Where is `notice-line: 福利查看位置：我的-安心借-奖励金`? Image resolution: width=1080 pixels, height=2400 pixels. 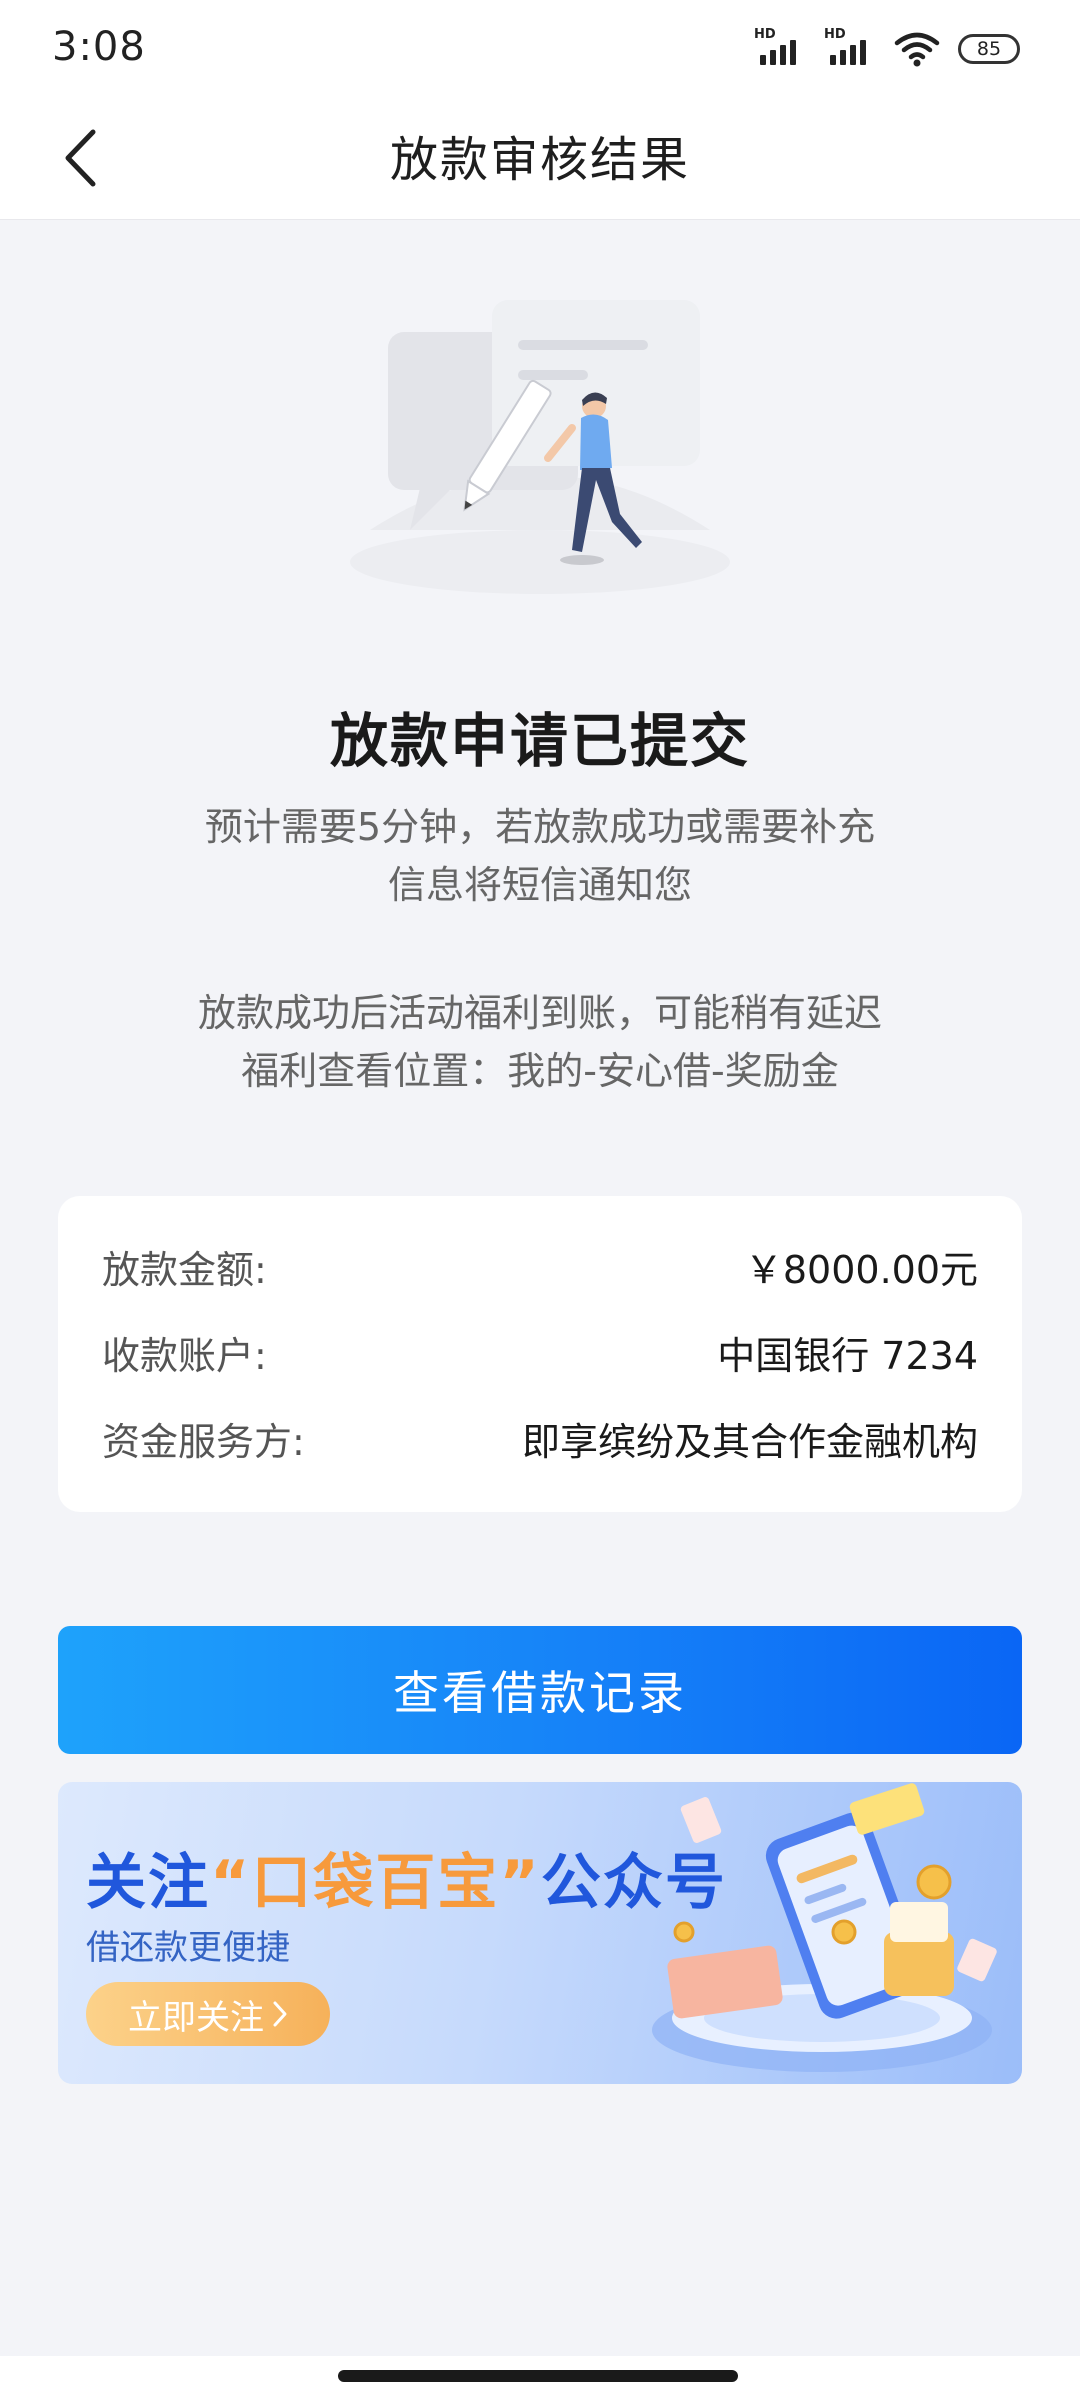 notice-line: 福利查看位置：我的-安心借-奖励金 is located at coordinates (540, 1071).